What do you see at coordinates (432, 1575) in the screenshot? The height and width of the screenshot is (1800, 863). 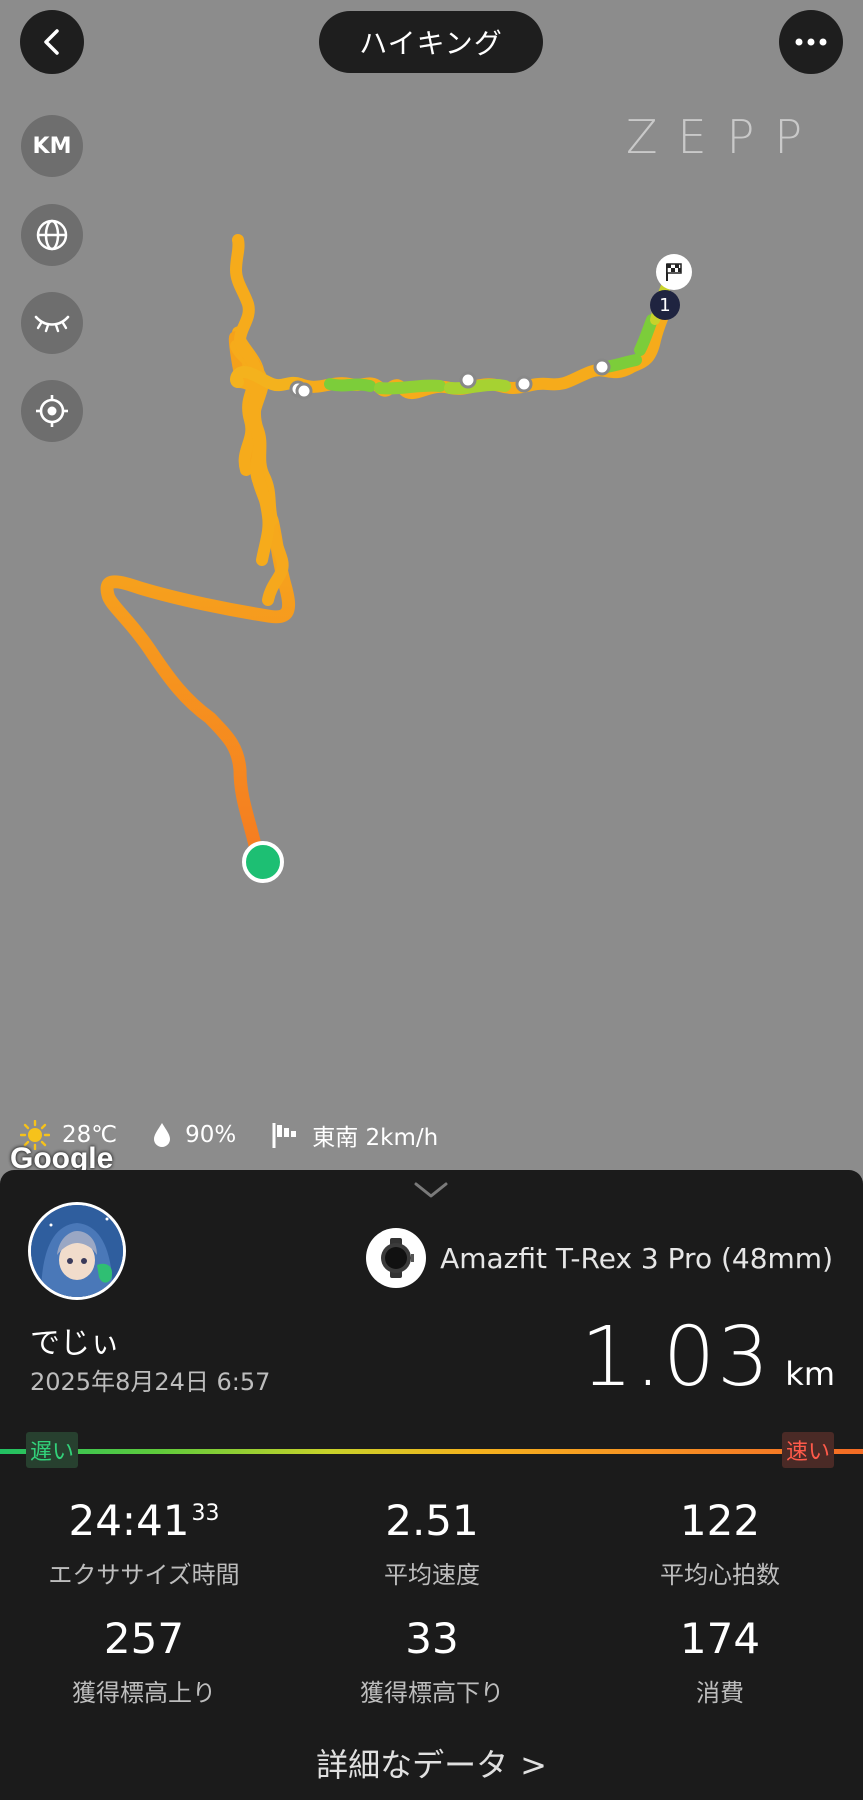 I see `stat-label: 平均速度` at bounding box center [432, 1575].